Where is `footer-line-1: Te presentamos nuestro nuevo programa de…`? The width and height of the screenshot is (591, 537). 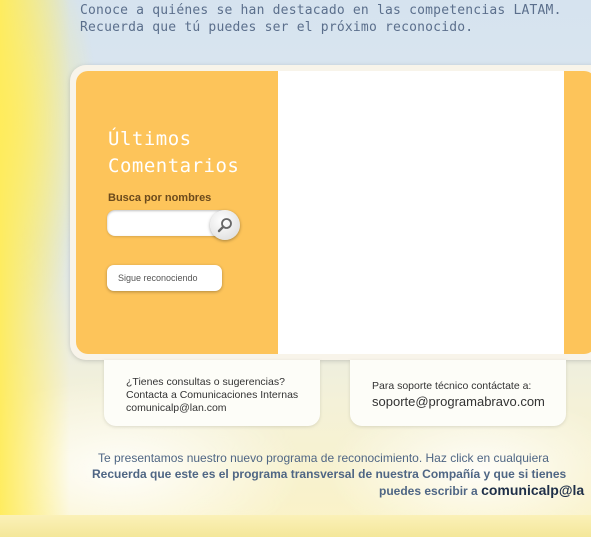
footer-line-1: Te presentamos nuestro nuevo programa de… is located at coordinates (323, 458).